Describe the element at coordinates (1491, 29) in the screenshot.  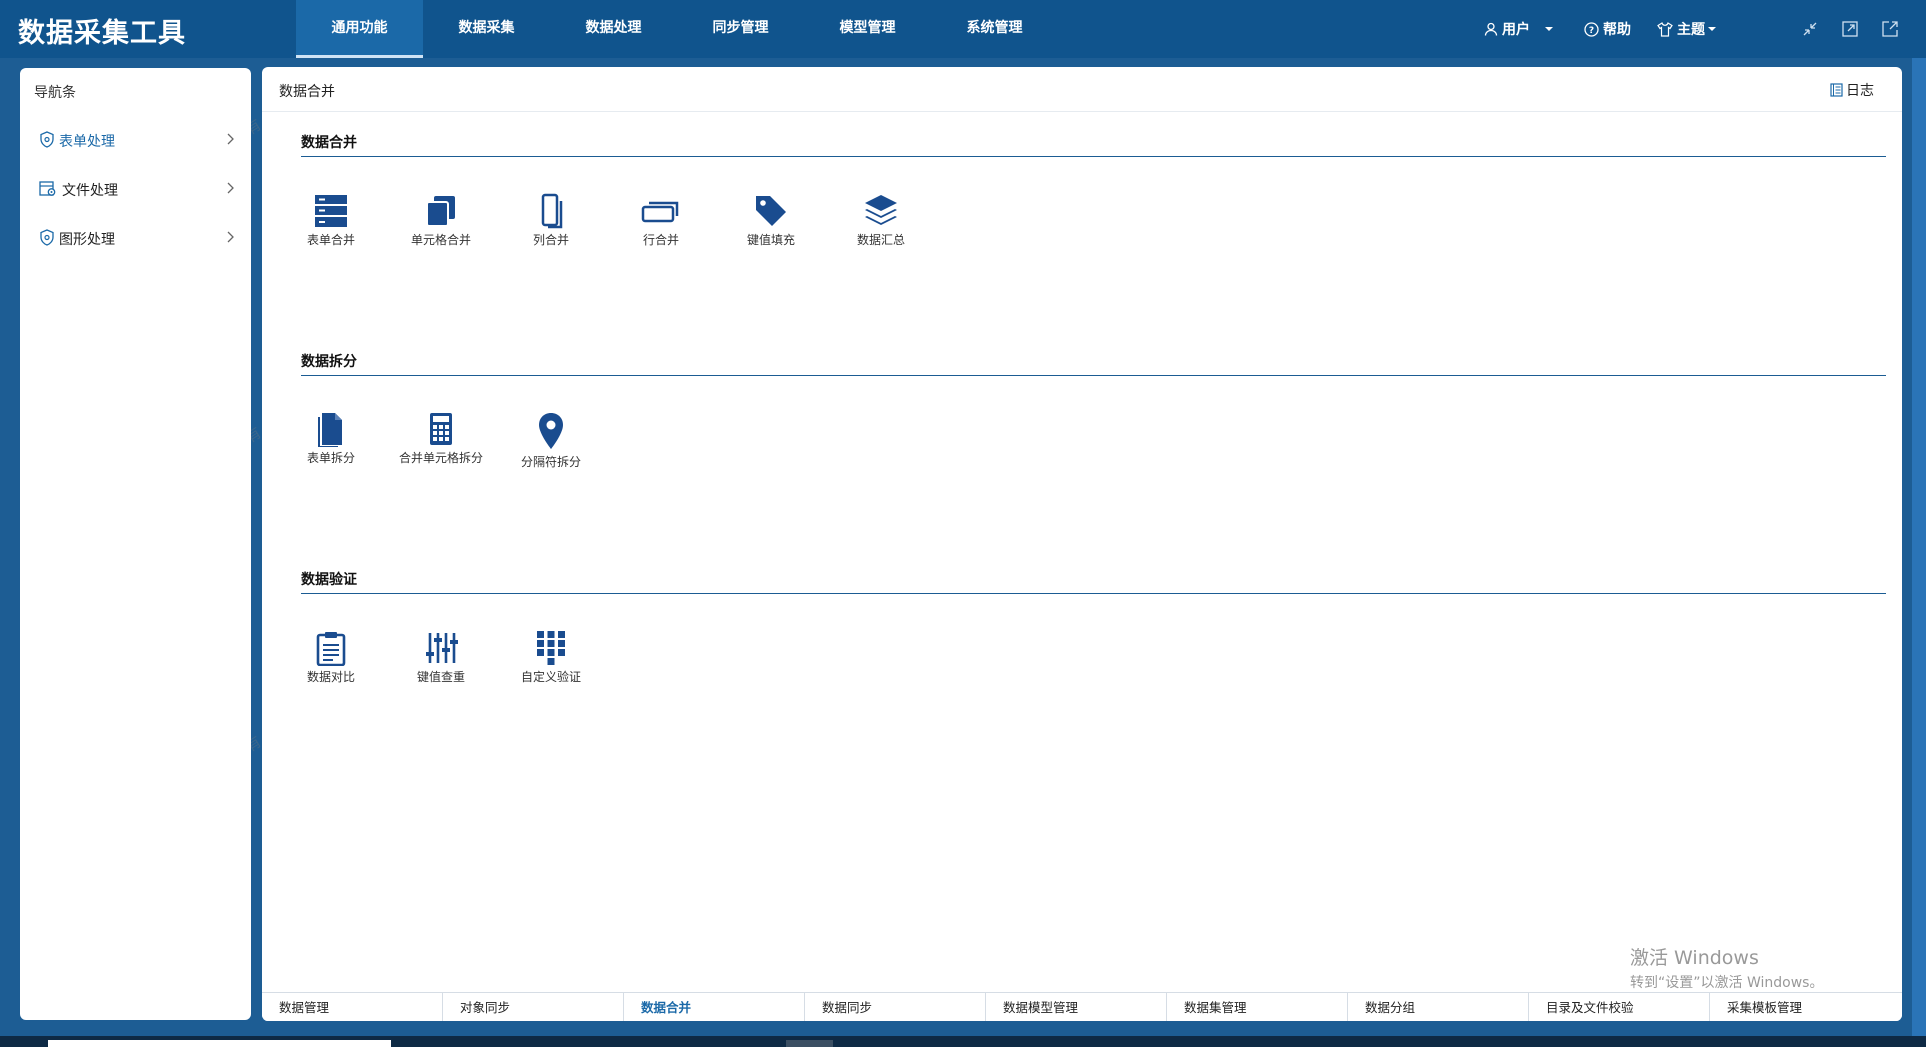
I see `user-icon` at that location.